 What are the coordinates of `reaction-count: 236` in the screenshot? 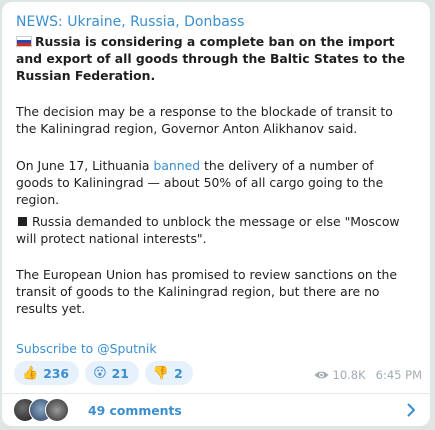 It's located at (56, 373).